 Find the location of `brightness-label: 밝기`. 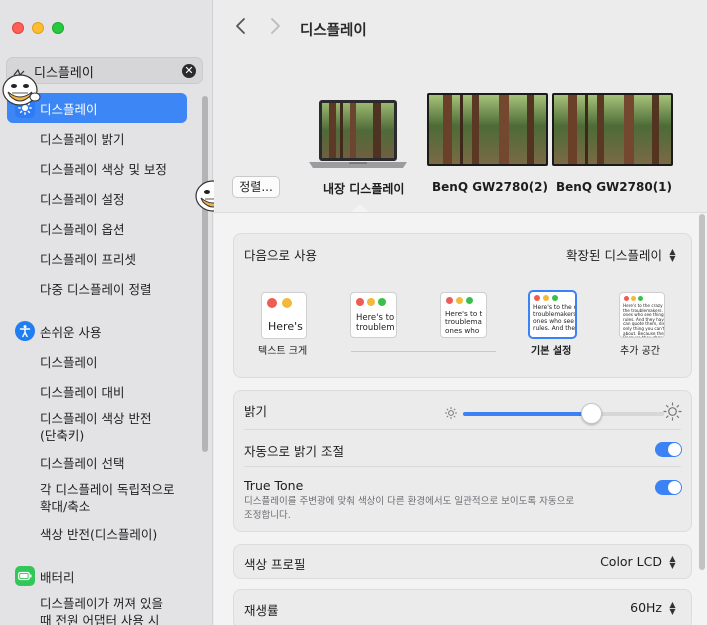

brightness-label: 밝기 is located at coordinates (256, 411).